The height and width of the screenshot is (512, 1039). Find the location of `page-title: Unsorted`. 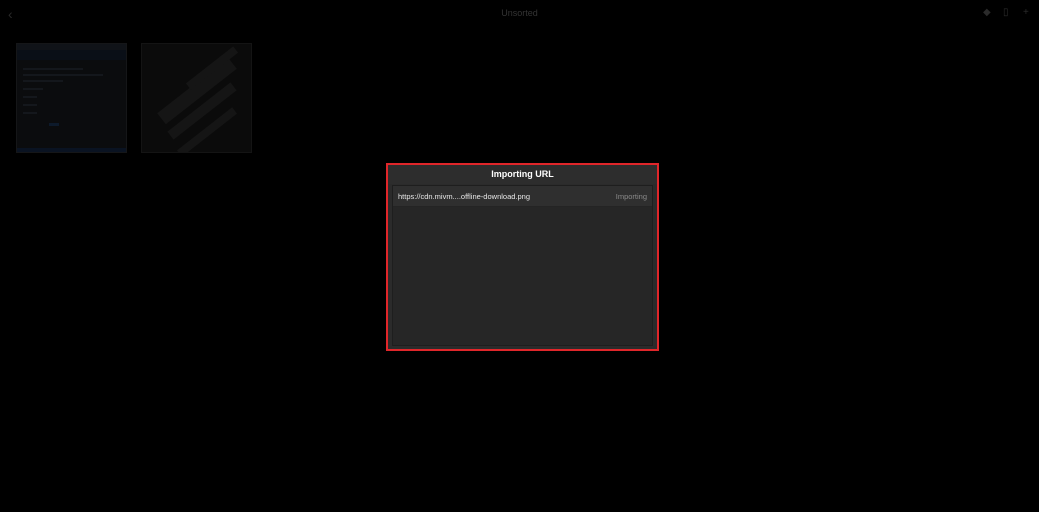

page-title: Unsorted is located at coordinates (519, 13).